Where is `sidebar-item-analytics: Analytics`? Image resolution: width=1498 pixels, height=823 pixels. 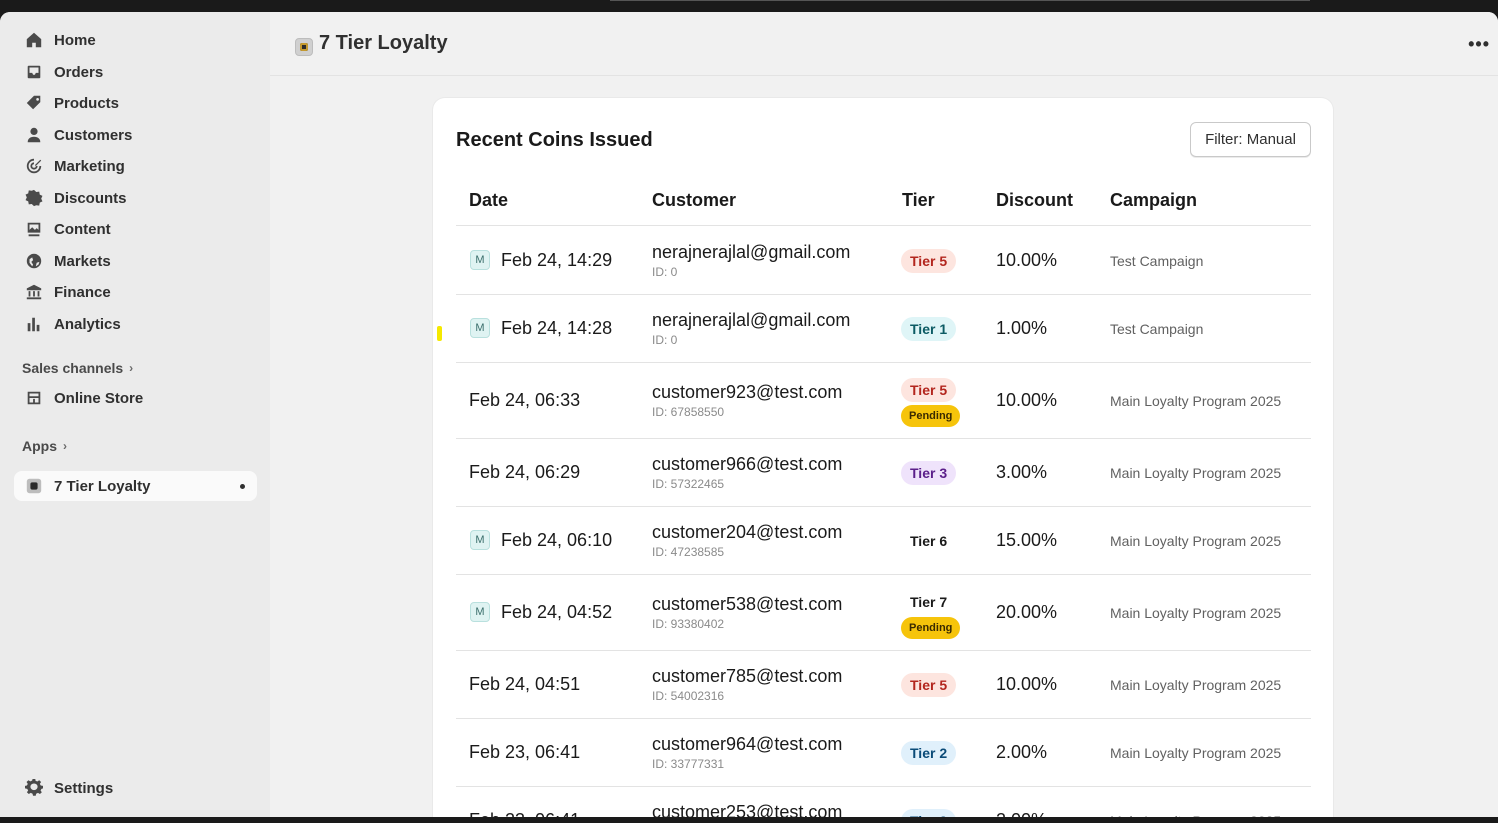
sidebar-item-analytics: Analytics is located at coordinates (135, 324).